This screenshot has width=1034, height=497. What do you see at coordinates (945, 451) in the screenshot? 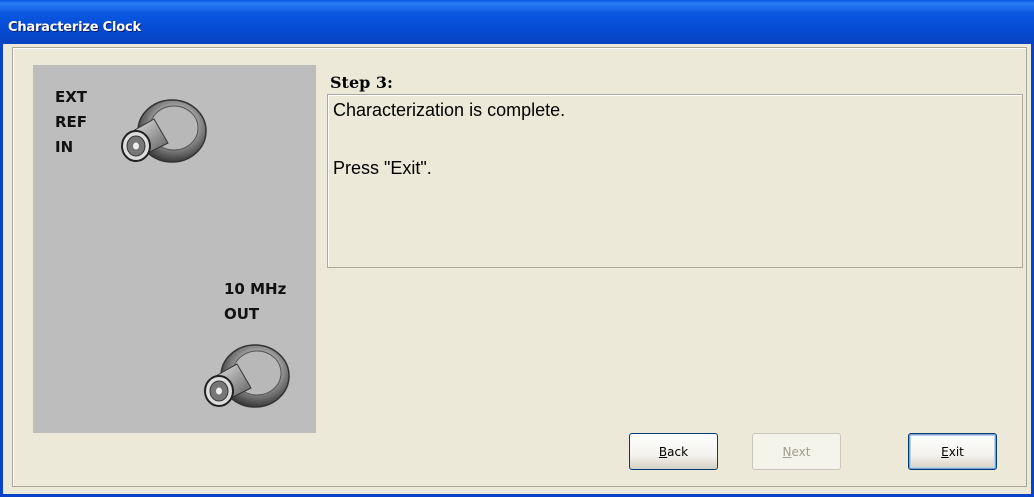
I see `exit-button-mnemonic: E` at bounding box center [945, 451].